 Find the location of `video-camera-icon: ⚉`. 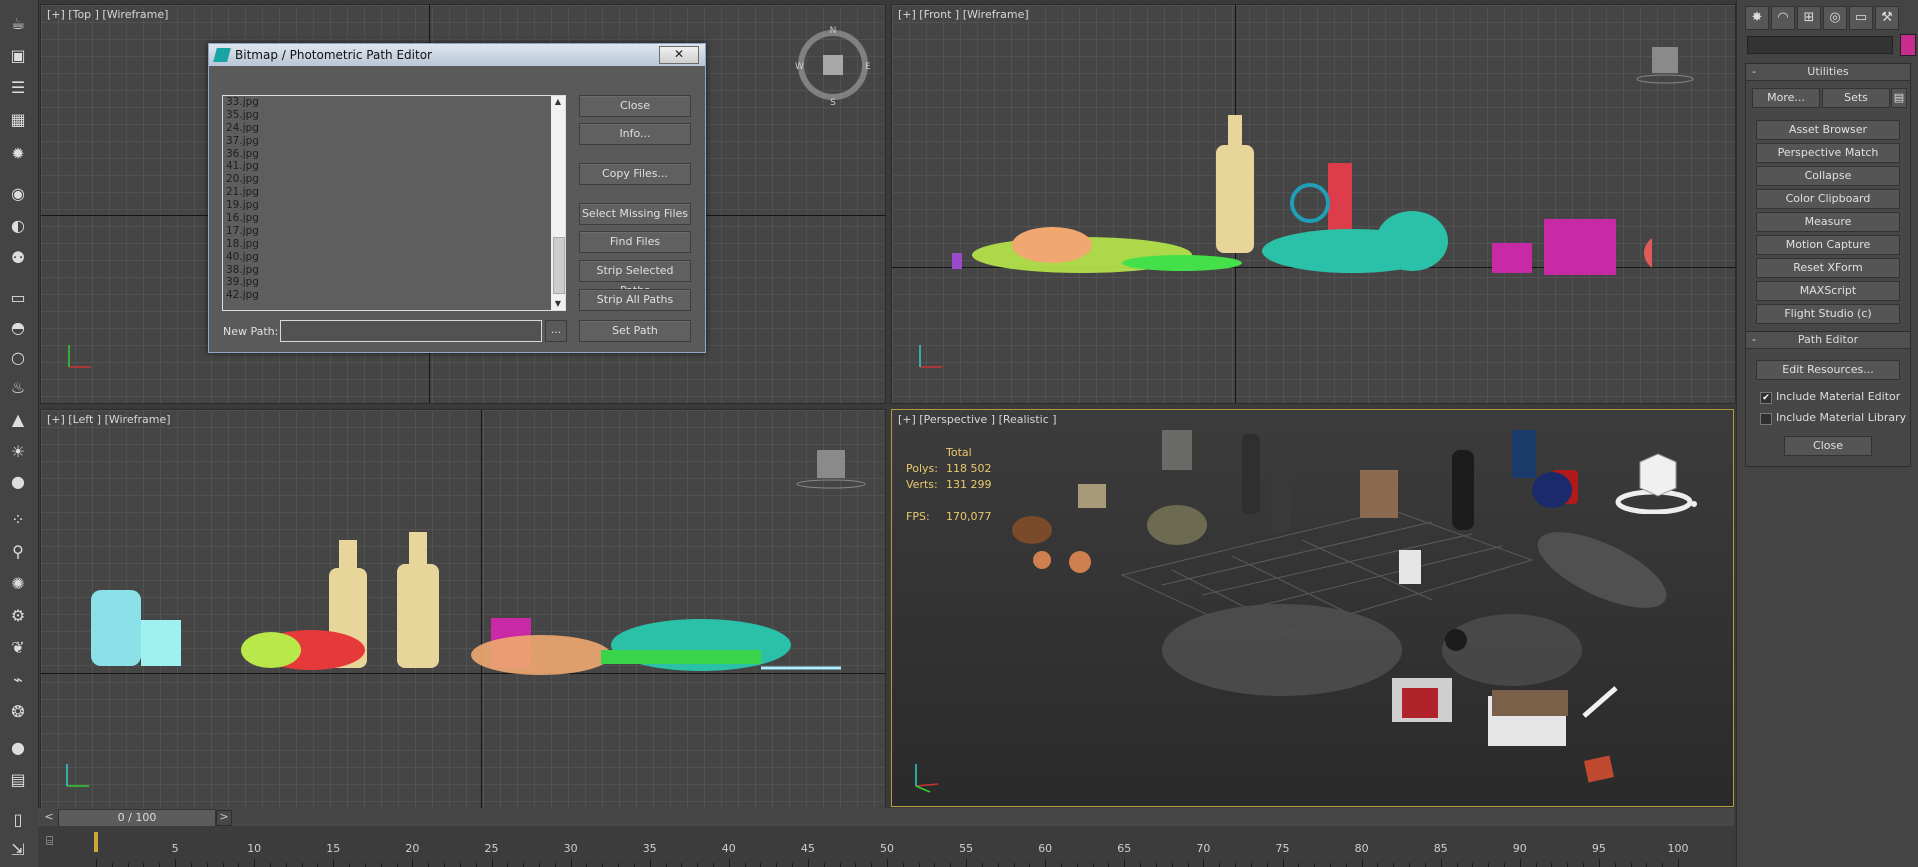

video-camera-icon: ⚉ is located at coordinates (18, 258).